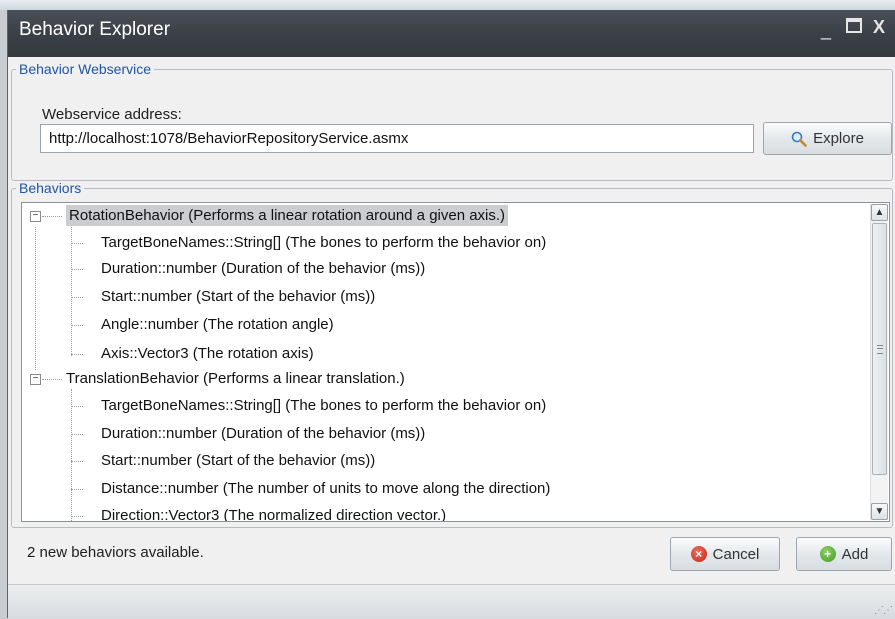  I want to click on scroll-thumb, so click(879, 349).